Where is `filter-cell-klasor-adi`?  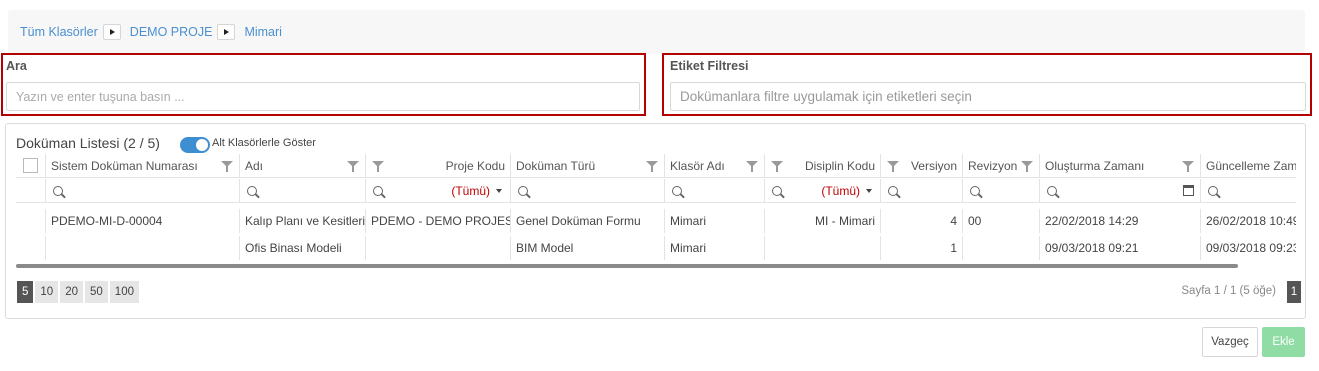
filter-cell-klasor-adi is located at coordinates (715, 190).